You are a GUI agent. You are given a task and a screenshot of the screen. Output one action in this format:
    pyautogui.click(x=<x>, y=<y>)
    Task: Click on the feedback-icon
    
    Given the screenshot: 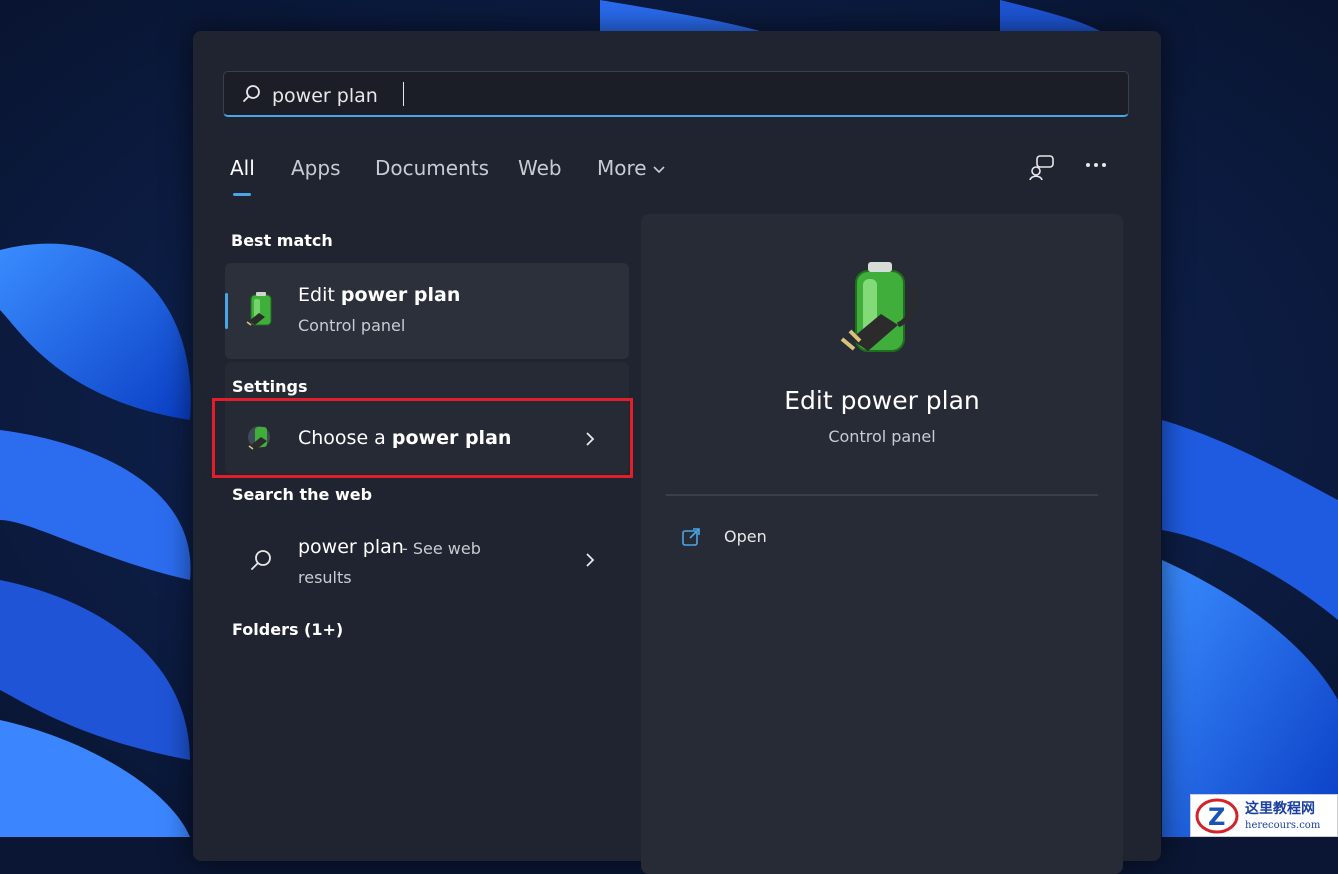 What is the action you would take?
    pyautogui.click(x=1042, y=167)
    